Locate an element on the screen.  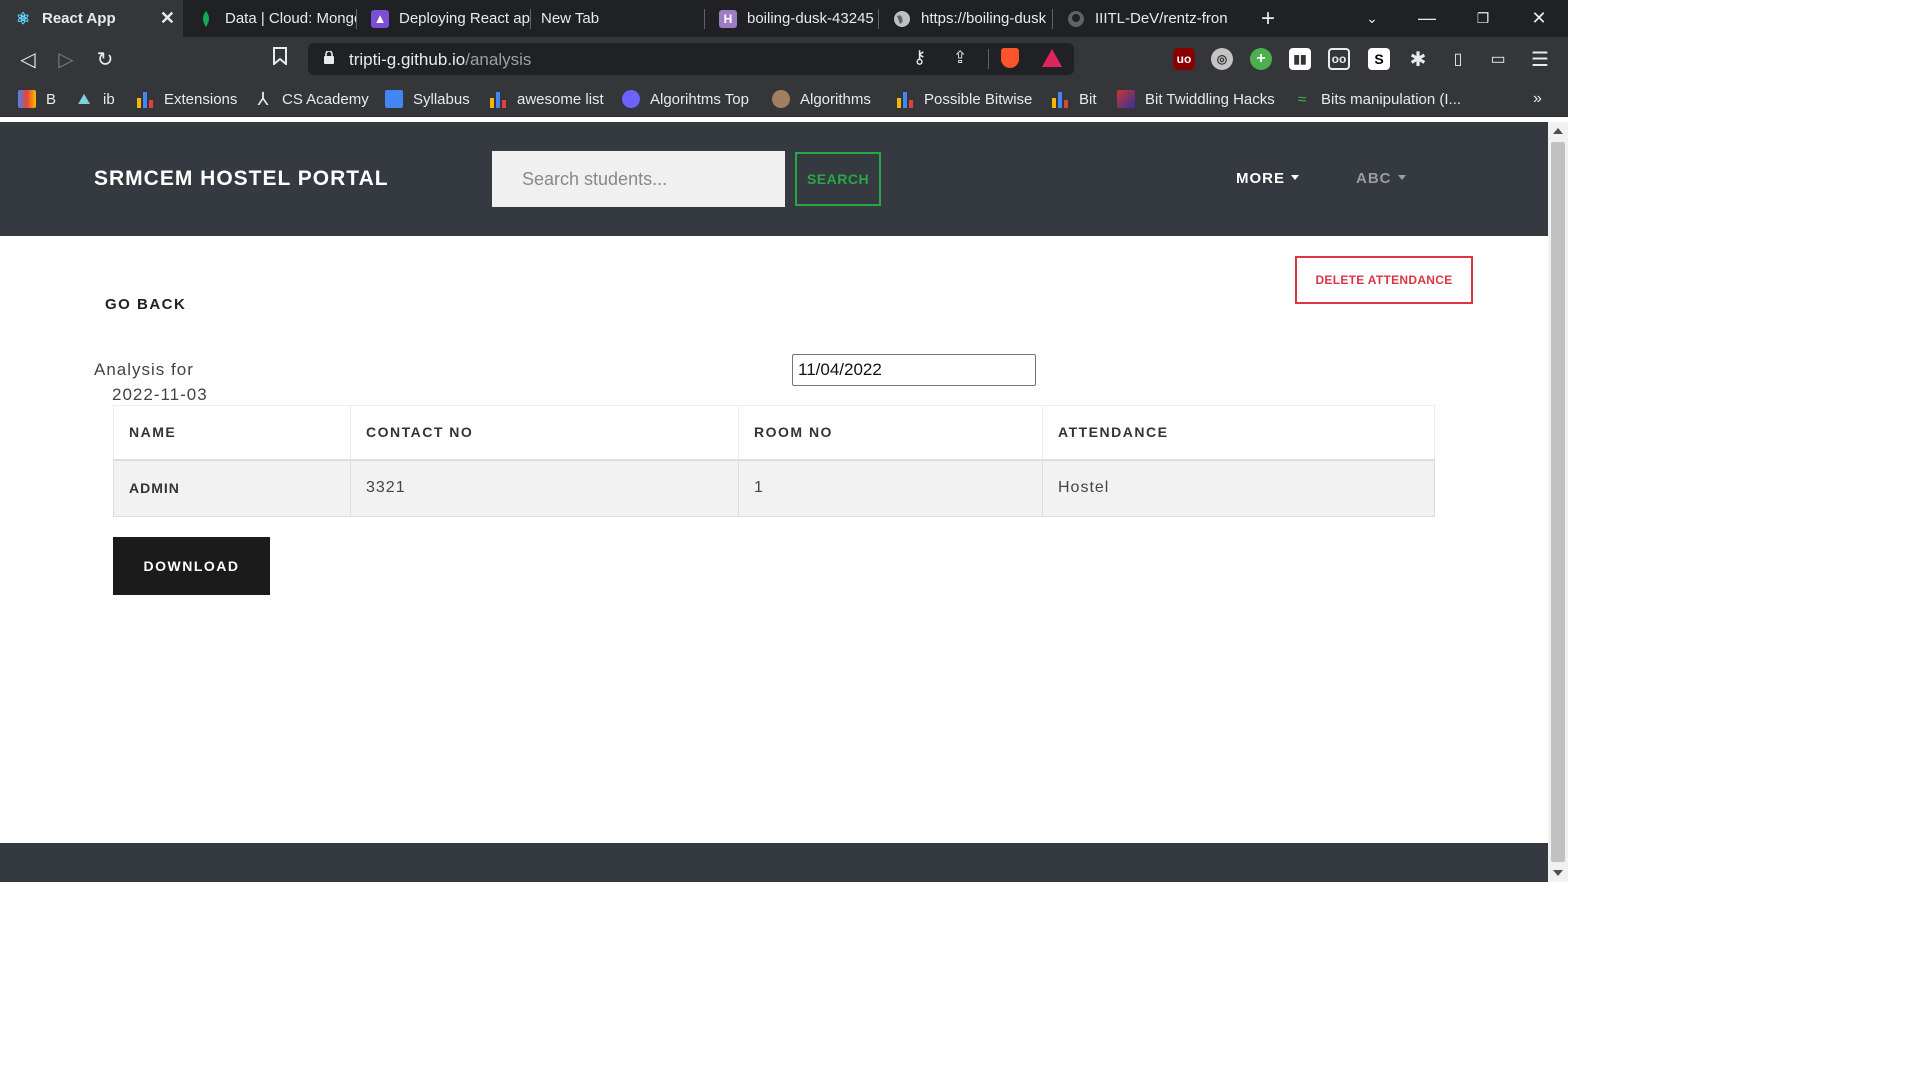
new-tab-button: + is located at coordinates (1268, 18).